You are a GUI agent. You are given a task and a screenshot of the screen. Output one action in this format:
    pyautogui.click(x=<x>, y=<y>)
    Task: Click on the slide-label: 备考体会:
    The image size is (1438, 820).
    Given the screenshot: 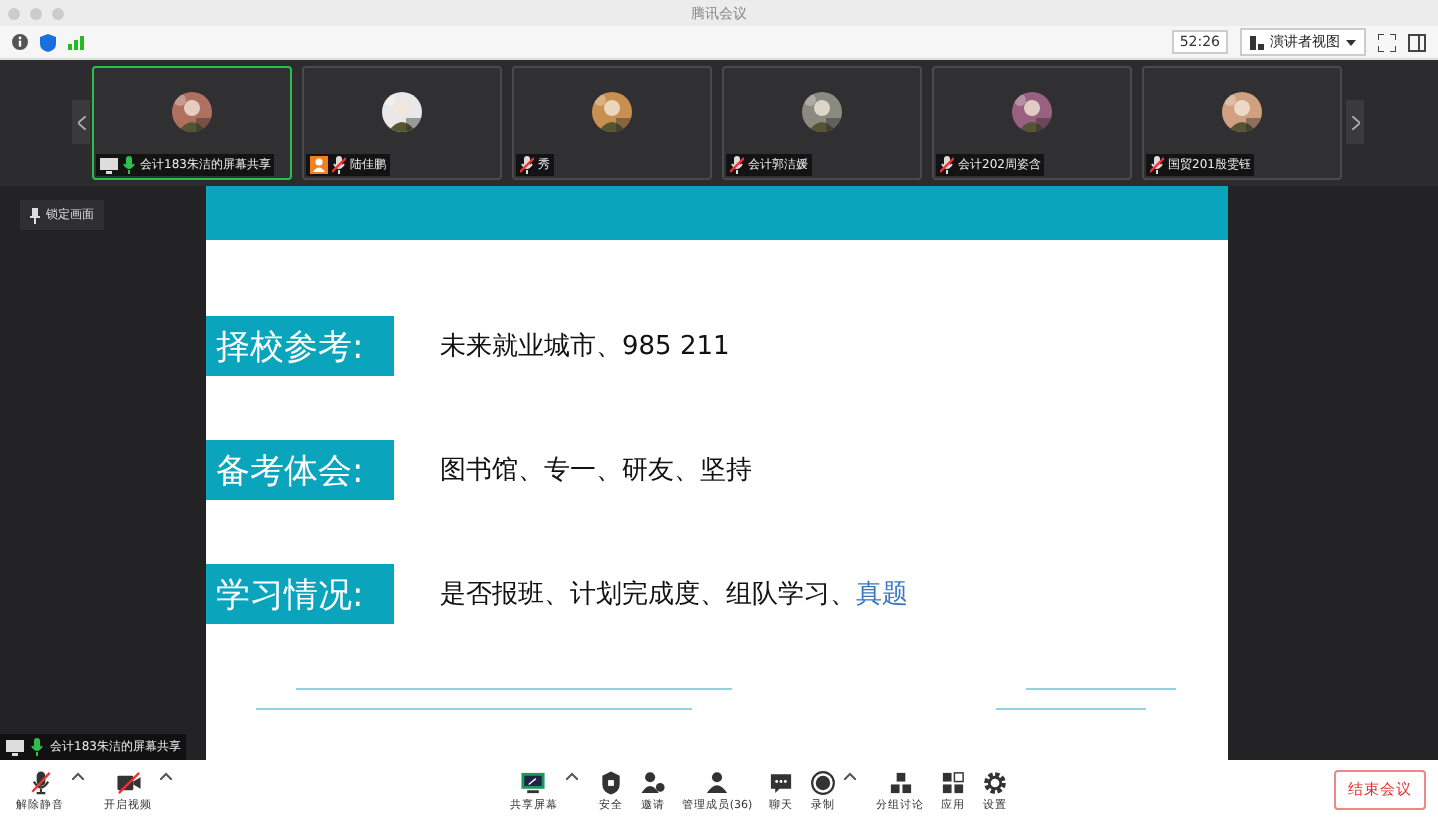 What is the action you would take?
    pyautogui.click(x=300, y=470)
    